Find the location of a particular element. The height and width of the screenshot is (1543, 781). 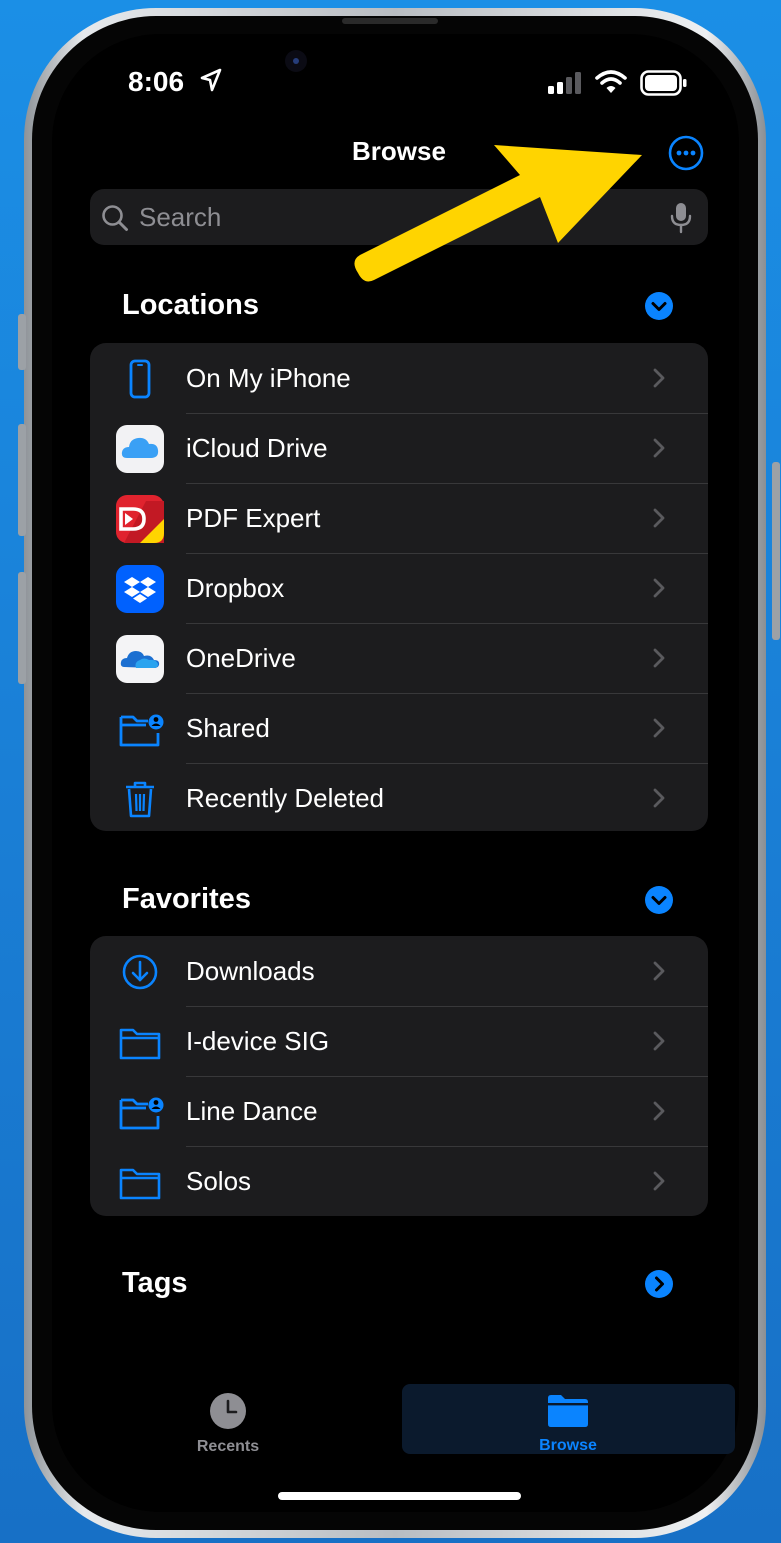

location-label: iCloud Drive is located at coordinates (257, 448).